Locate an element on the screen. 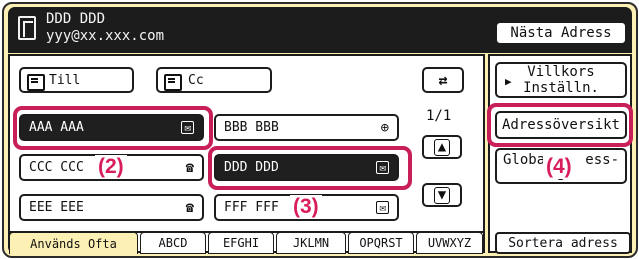 This screenshot has height=259, width=639. tab-jklmn: JKLMN is located at coordinates (311, 243).